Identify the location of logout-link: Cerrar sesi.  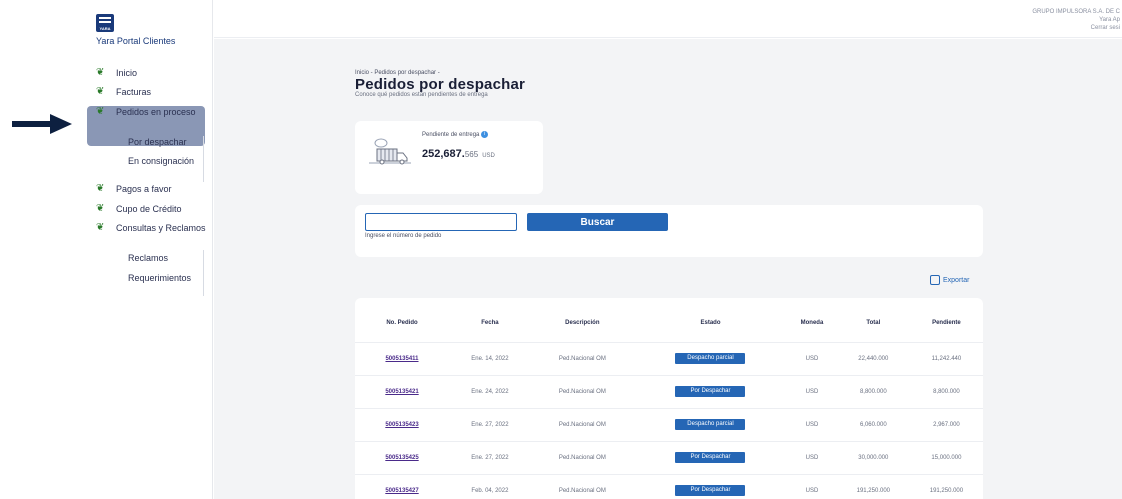
(1050, 28).